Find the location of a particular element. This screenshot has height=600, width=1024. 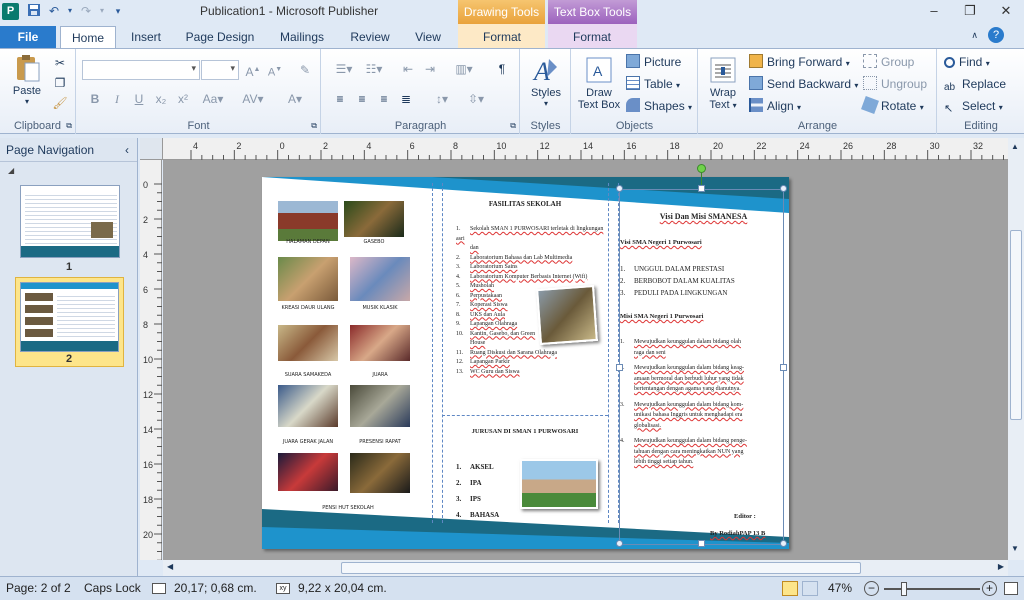

paragraph-spacing-icon: ⇳▾ is located at coordinates (476, 99).